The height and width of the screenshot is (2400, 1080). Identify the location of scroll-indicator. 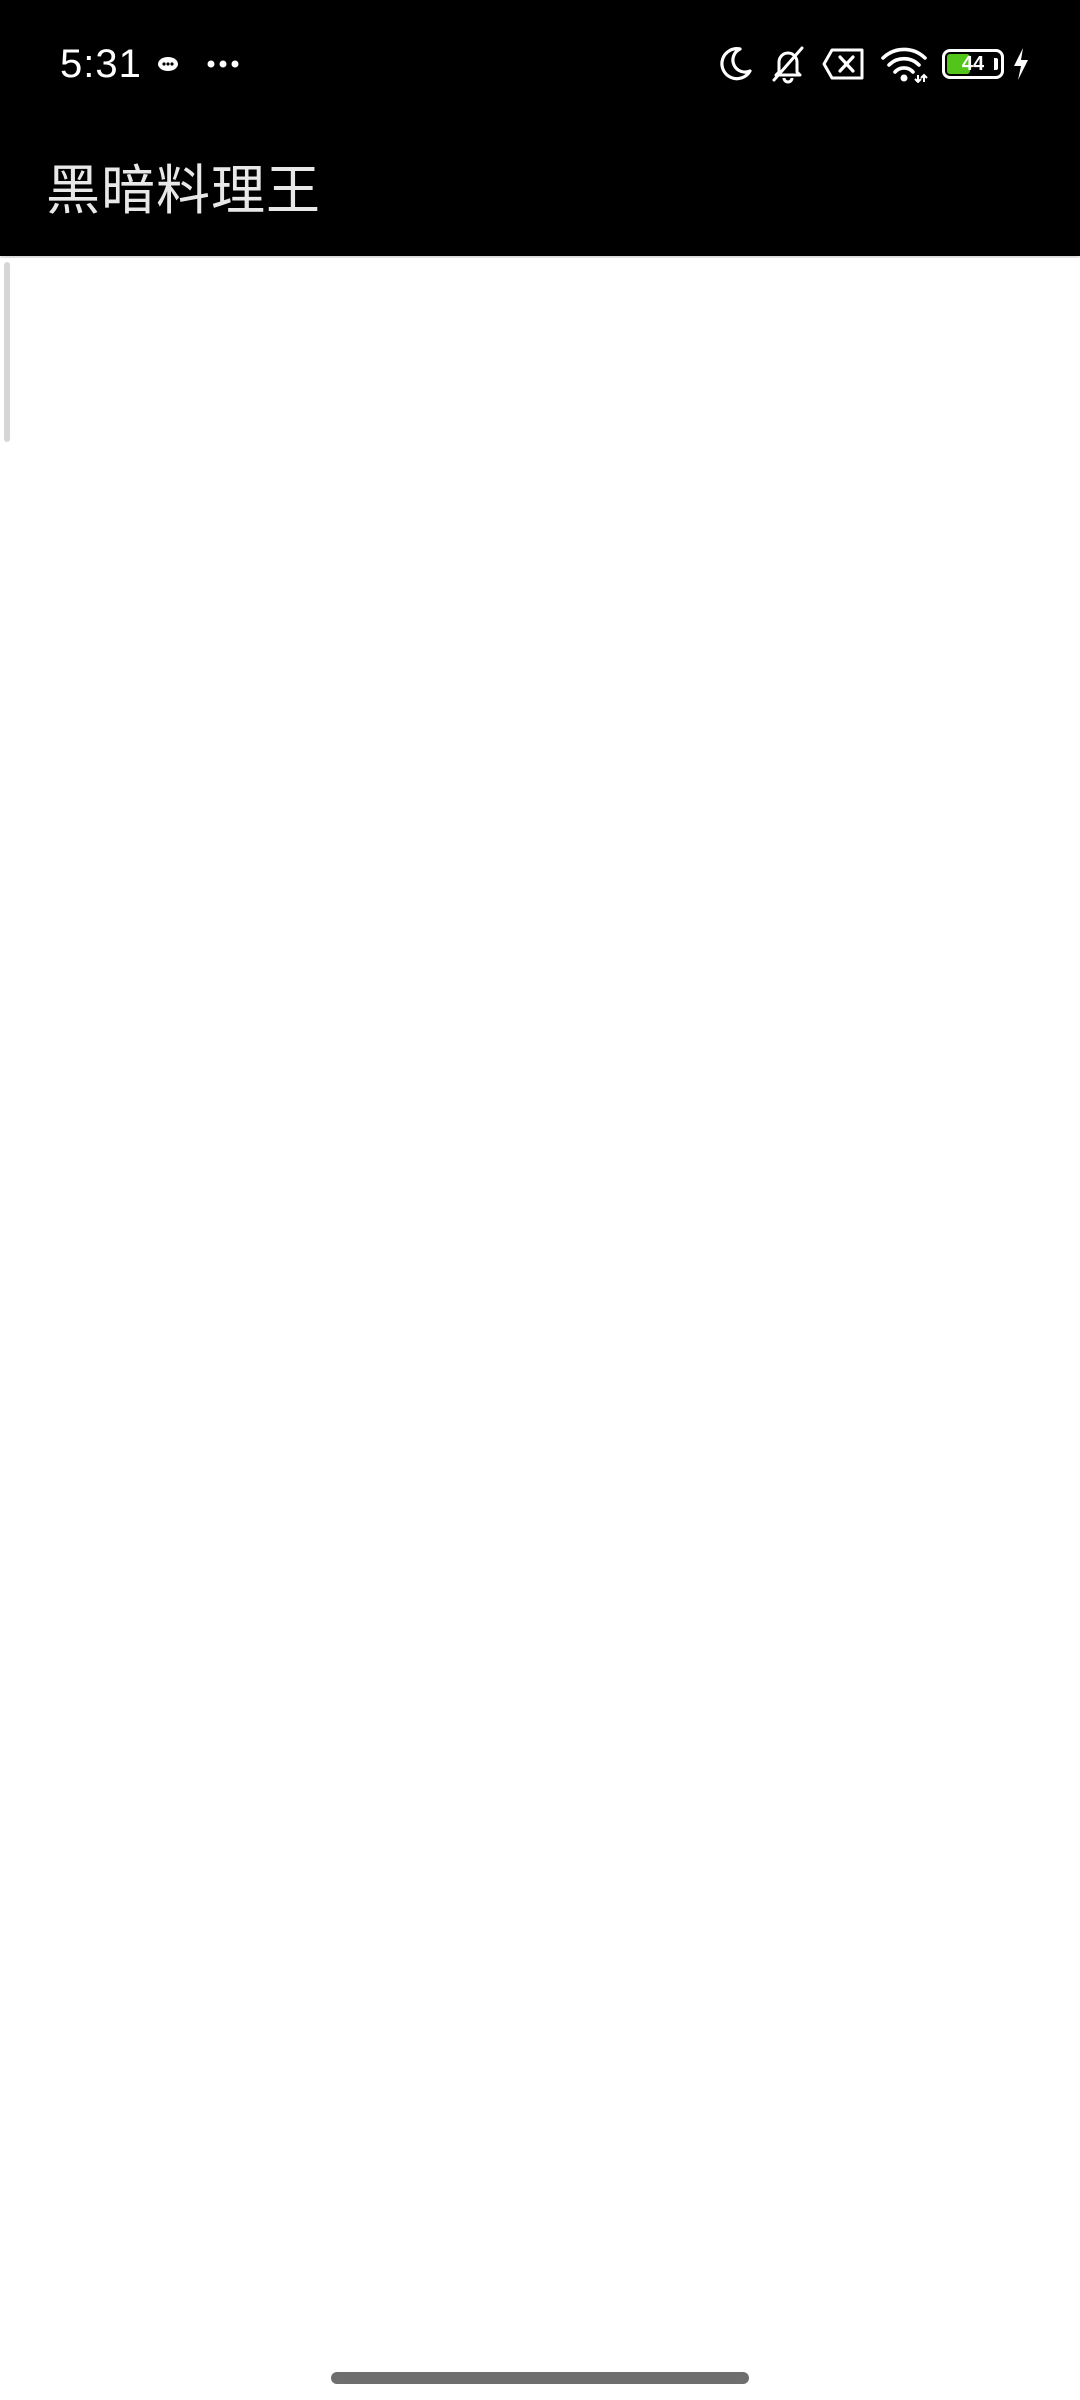
(7, 352).